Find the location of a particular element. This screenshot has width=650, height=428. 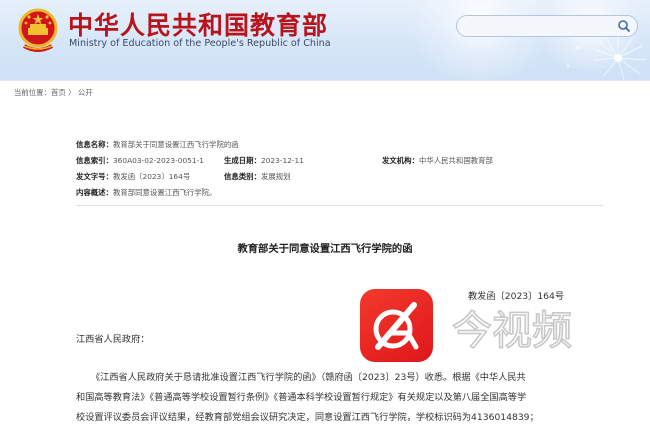

docno-label: 发文字号： is located at coordinates (94, 176).